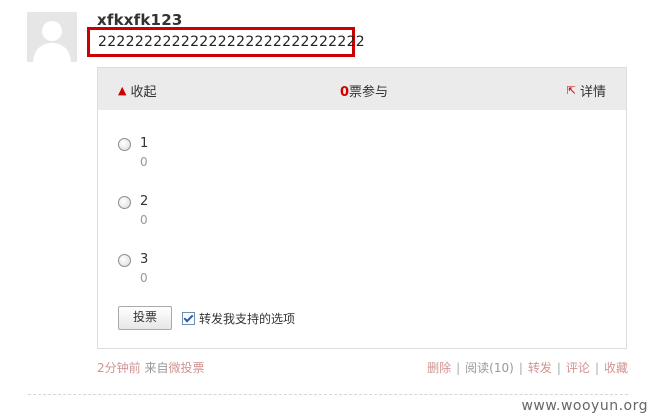 The image size is (652, 416). I want to click on repost-checkbox, so click(188, 318).